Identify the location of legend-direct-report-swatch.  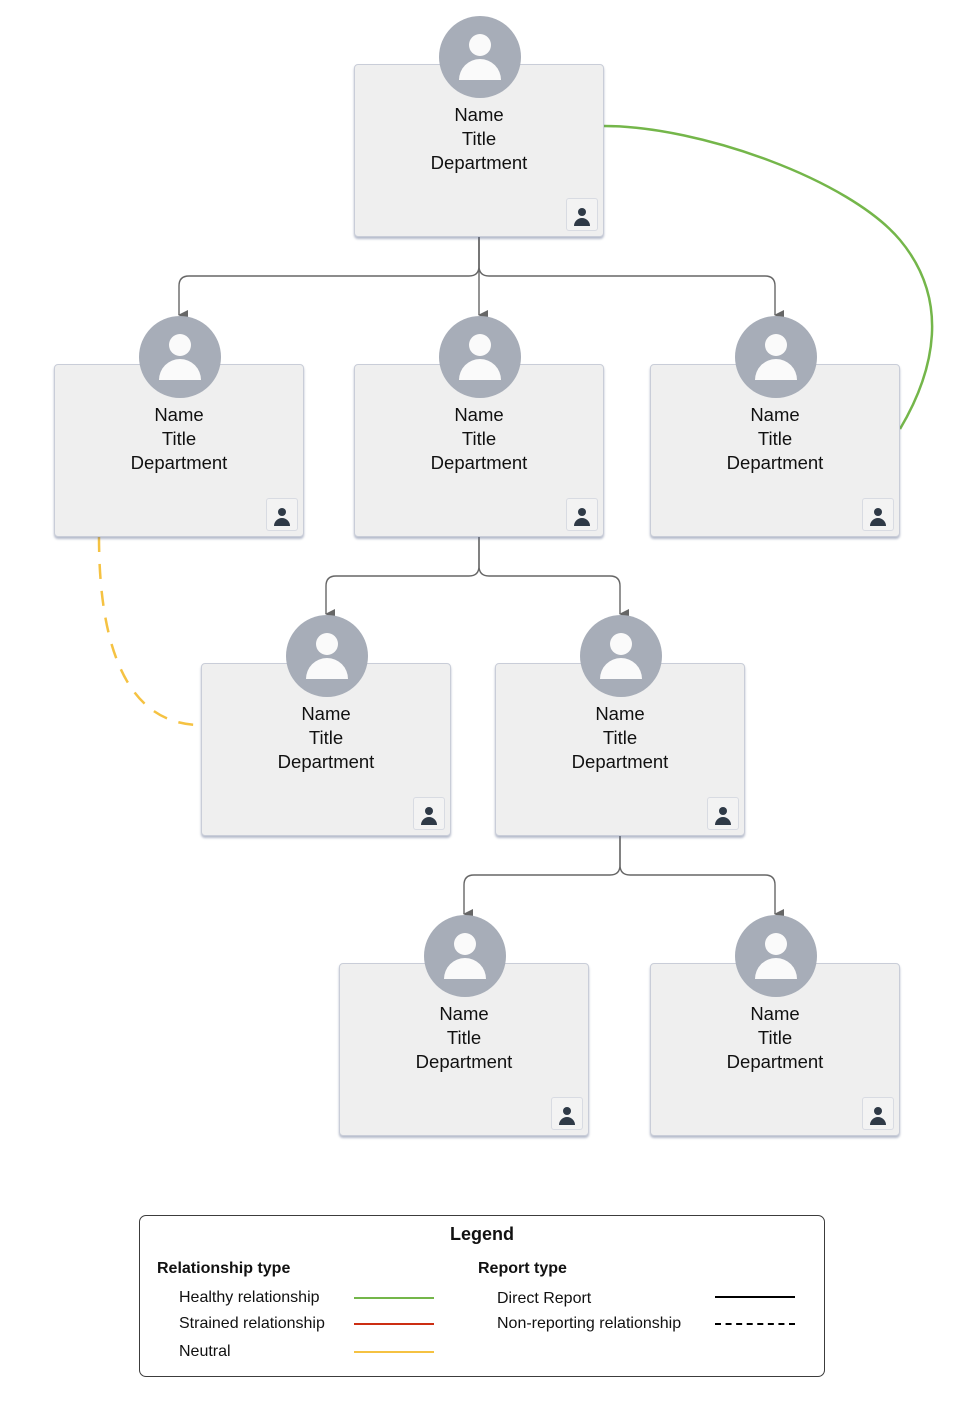
(755, 1297).